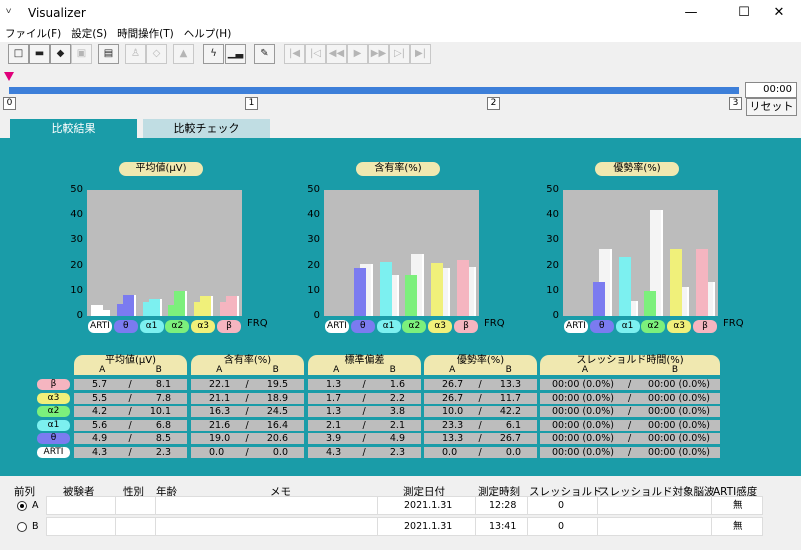  I want to click on new-file-button: □, so click(18, 54).